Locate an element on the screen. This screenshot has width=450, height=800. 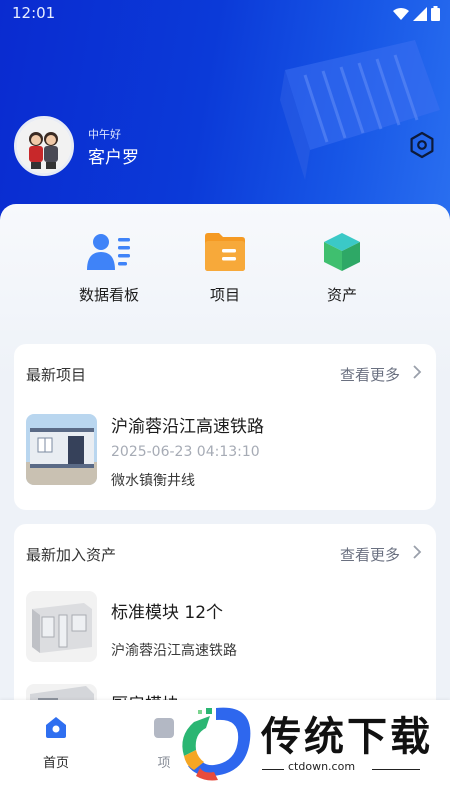
container-illustration is located at coordinates (360, 110).